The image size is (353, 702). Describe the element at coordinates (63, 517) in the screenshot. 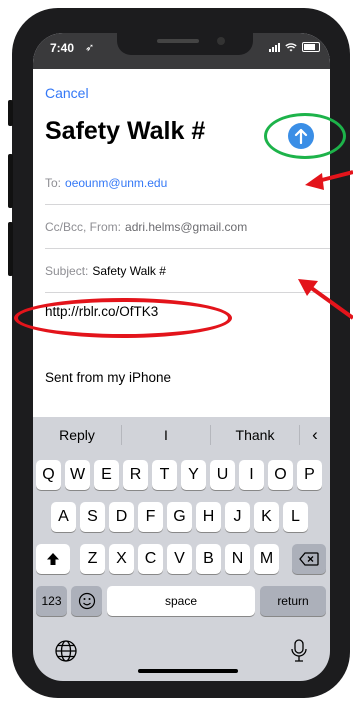

I see `key-a: A` at that location.